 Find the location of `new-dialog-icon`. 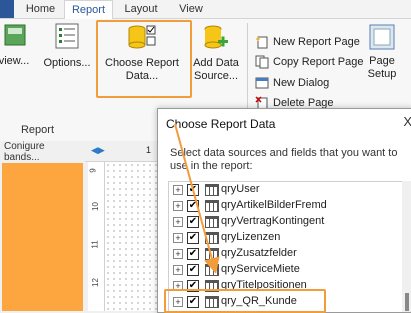

new-dialog-icon is located at coordinates (262, 83).